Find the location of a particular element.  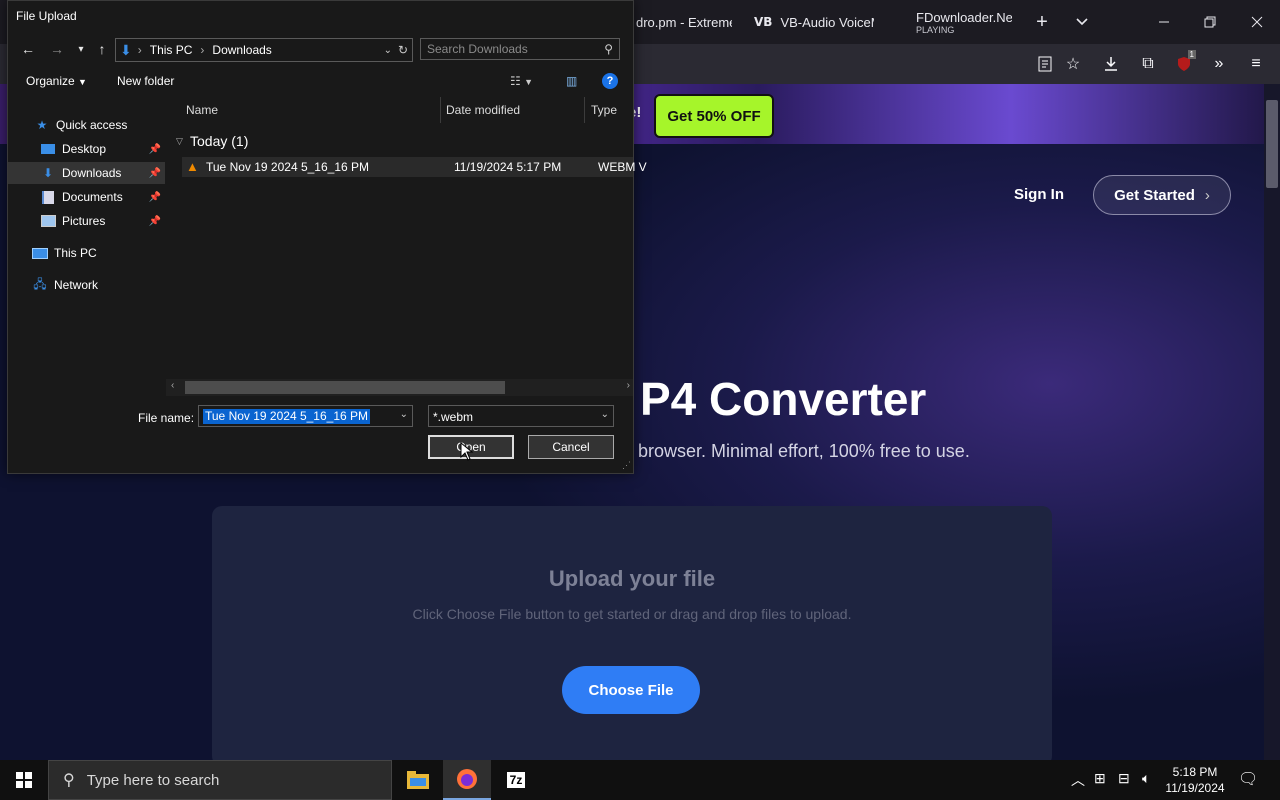

show-hidden-icons-button: ︿ is located at coordinates (1078, 780).